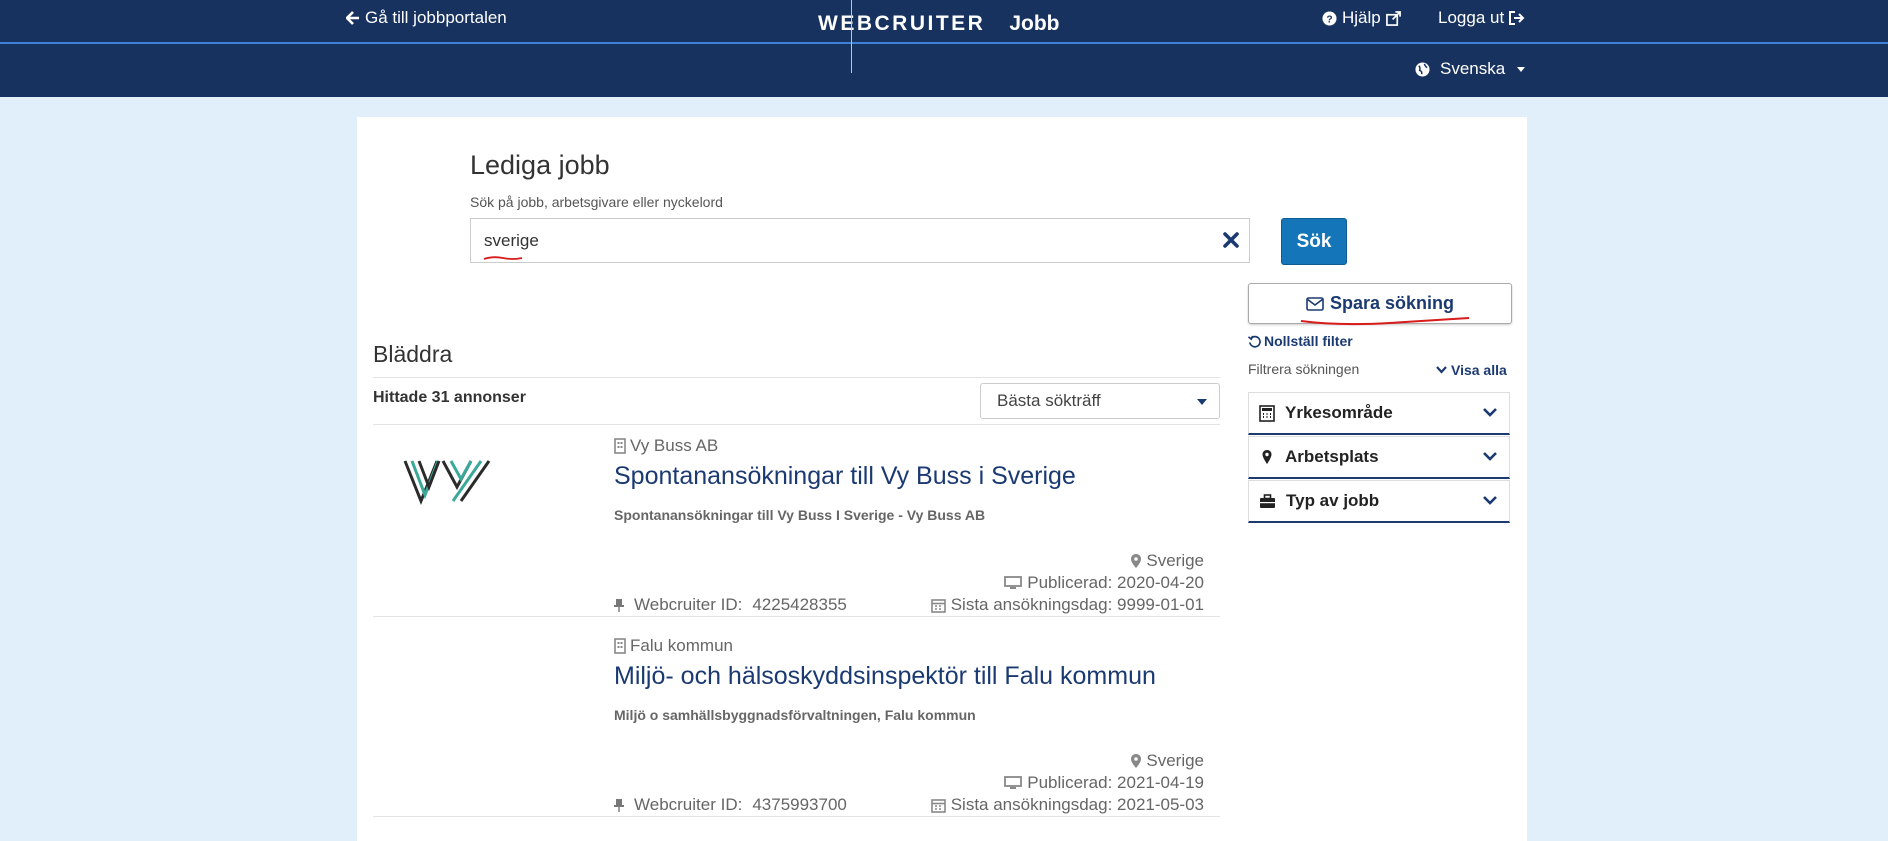  Describe the element at coordinates (834, 240) in the screenshot. I see `search-input` at that location.